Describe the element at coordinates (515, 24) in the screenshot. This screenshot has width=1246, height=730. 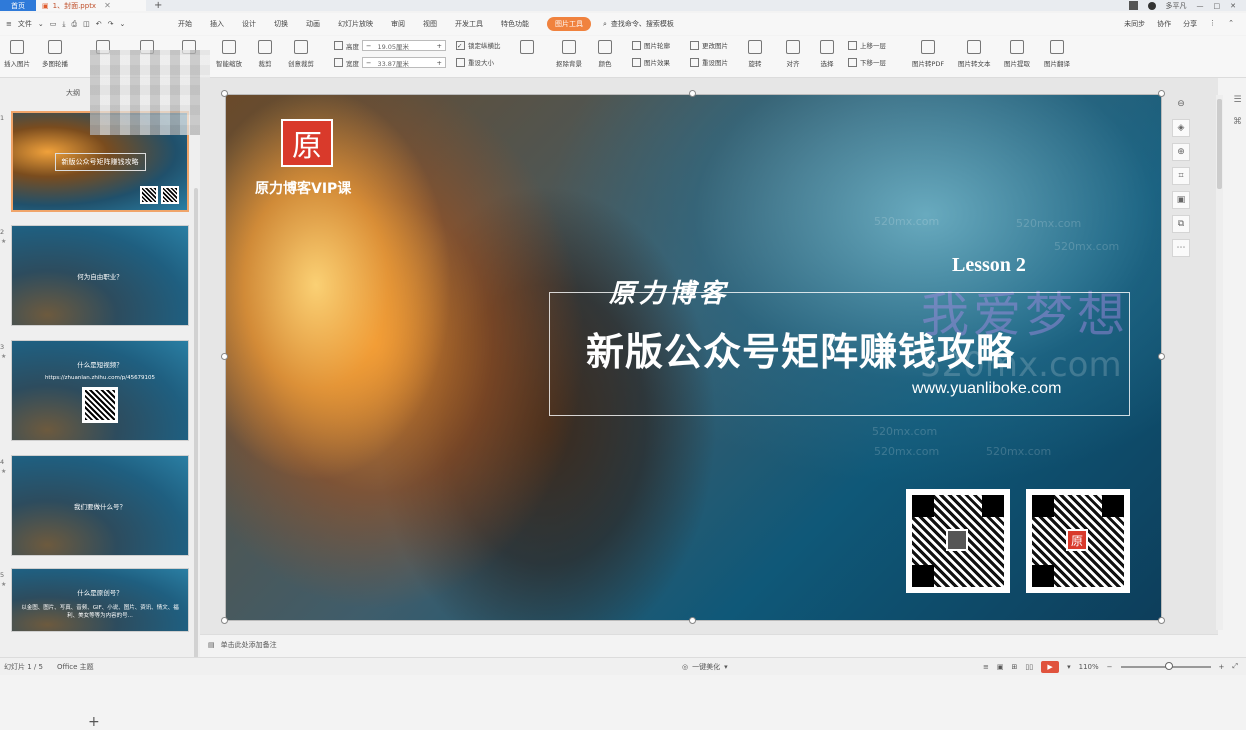
I see `tab-features: 特色功能` at that location.